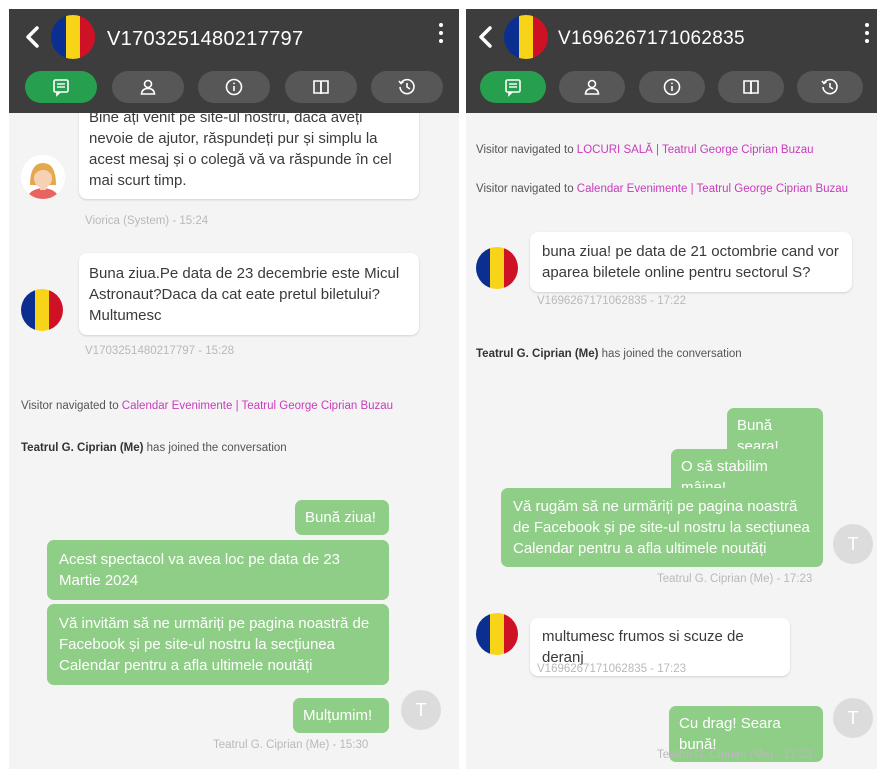  Describe the element at coordinates (291, 745) in the screenshot. I see `agent-message-meta: Teatrul G. Ciprian (Me) - 15:30` at that location.